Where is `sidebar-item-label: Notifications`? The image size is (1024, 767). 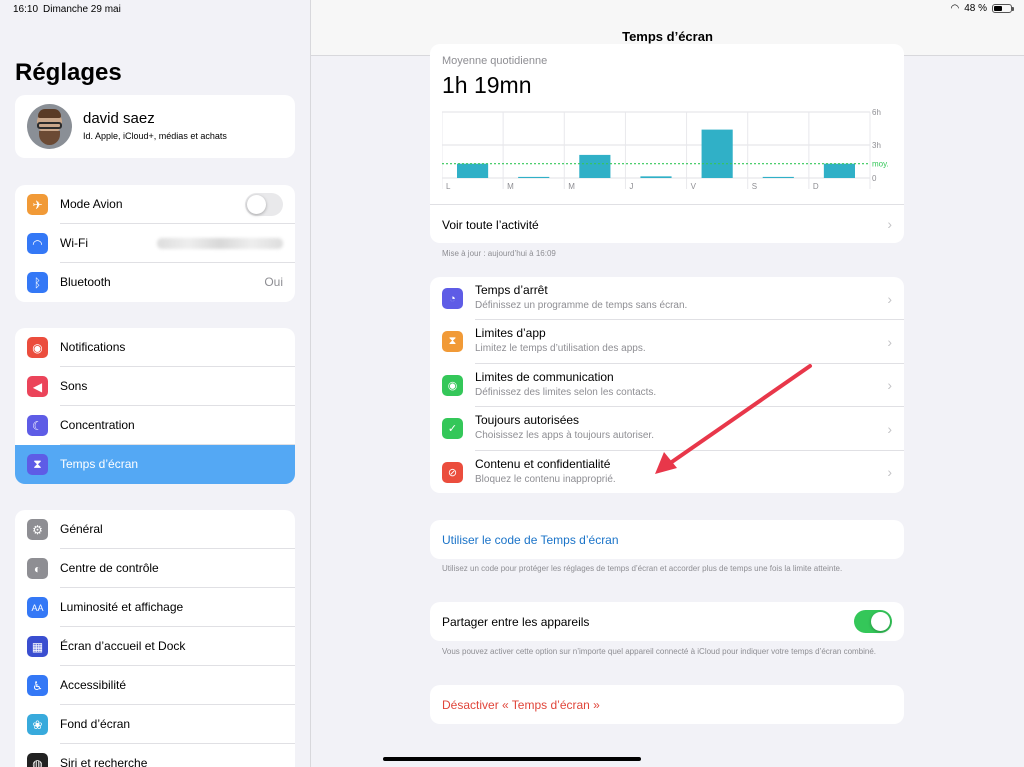
sidebar-item-label: Notifications is located at coordinates (93, 347).